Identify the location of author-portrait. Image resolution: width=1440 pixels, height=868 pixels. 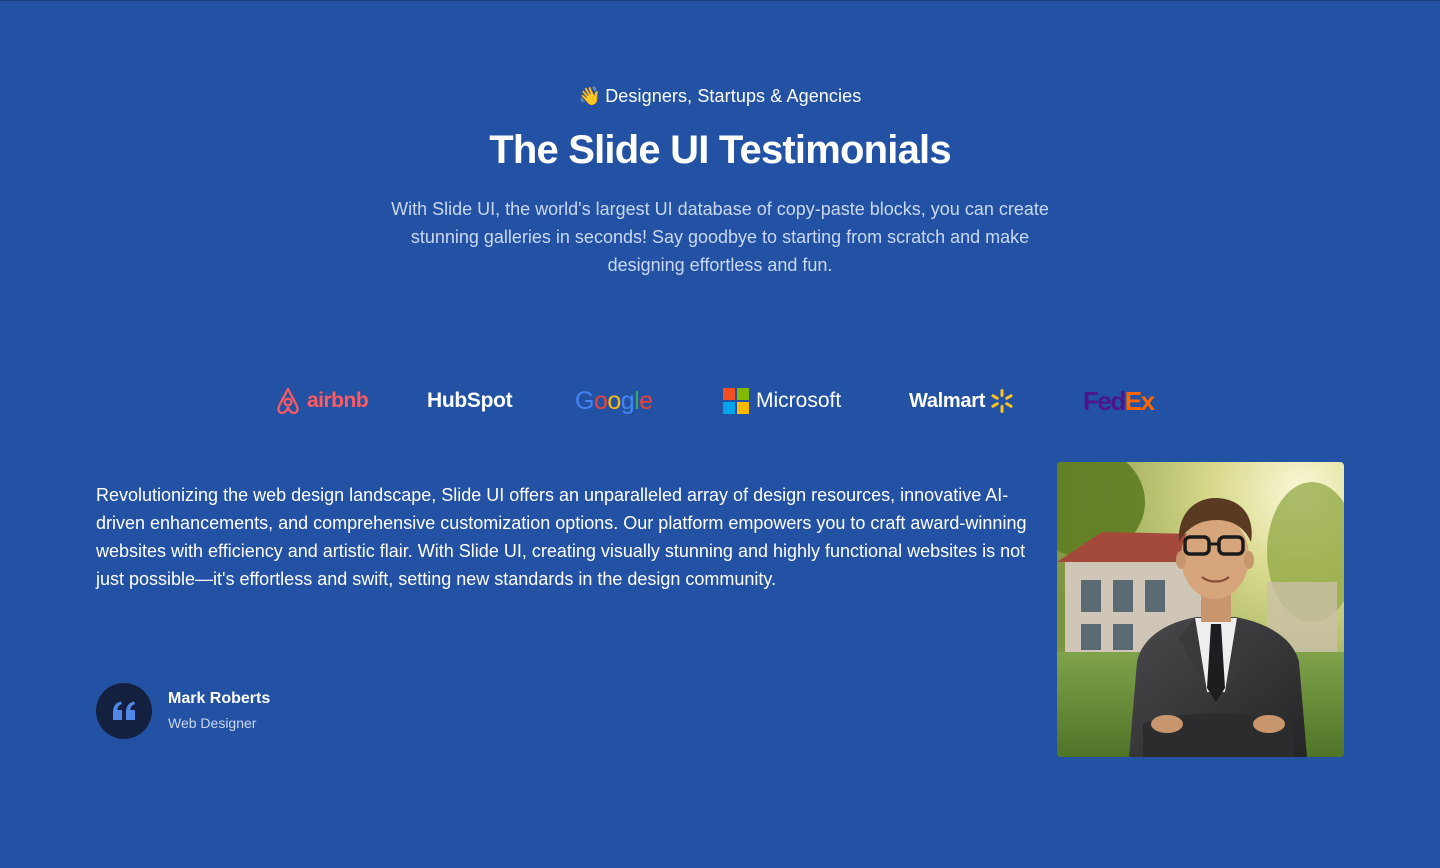
(1200, 609).